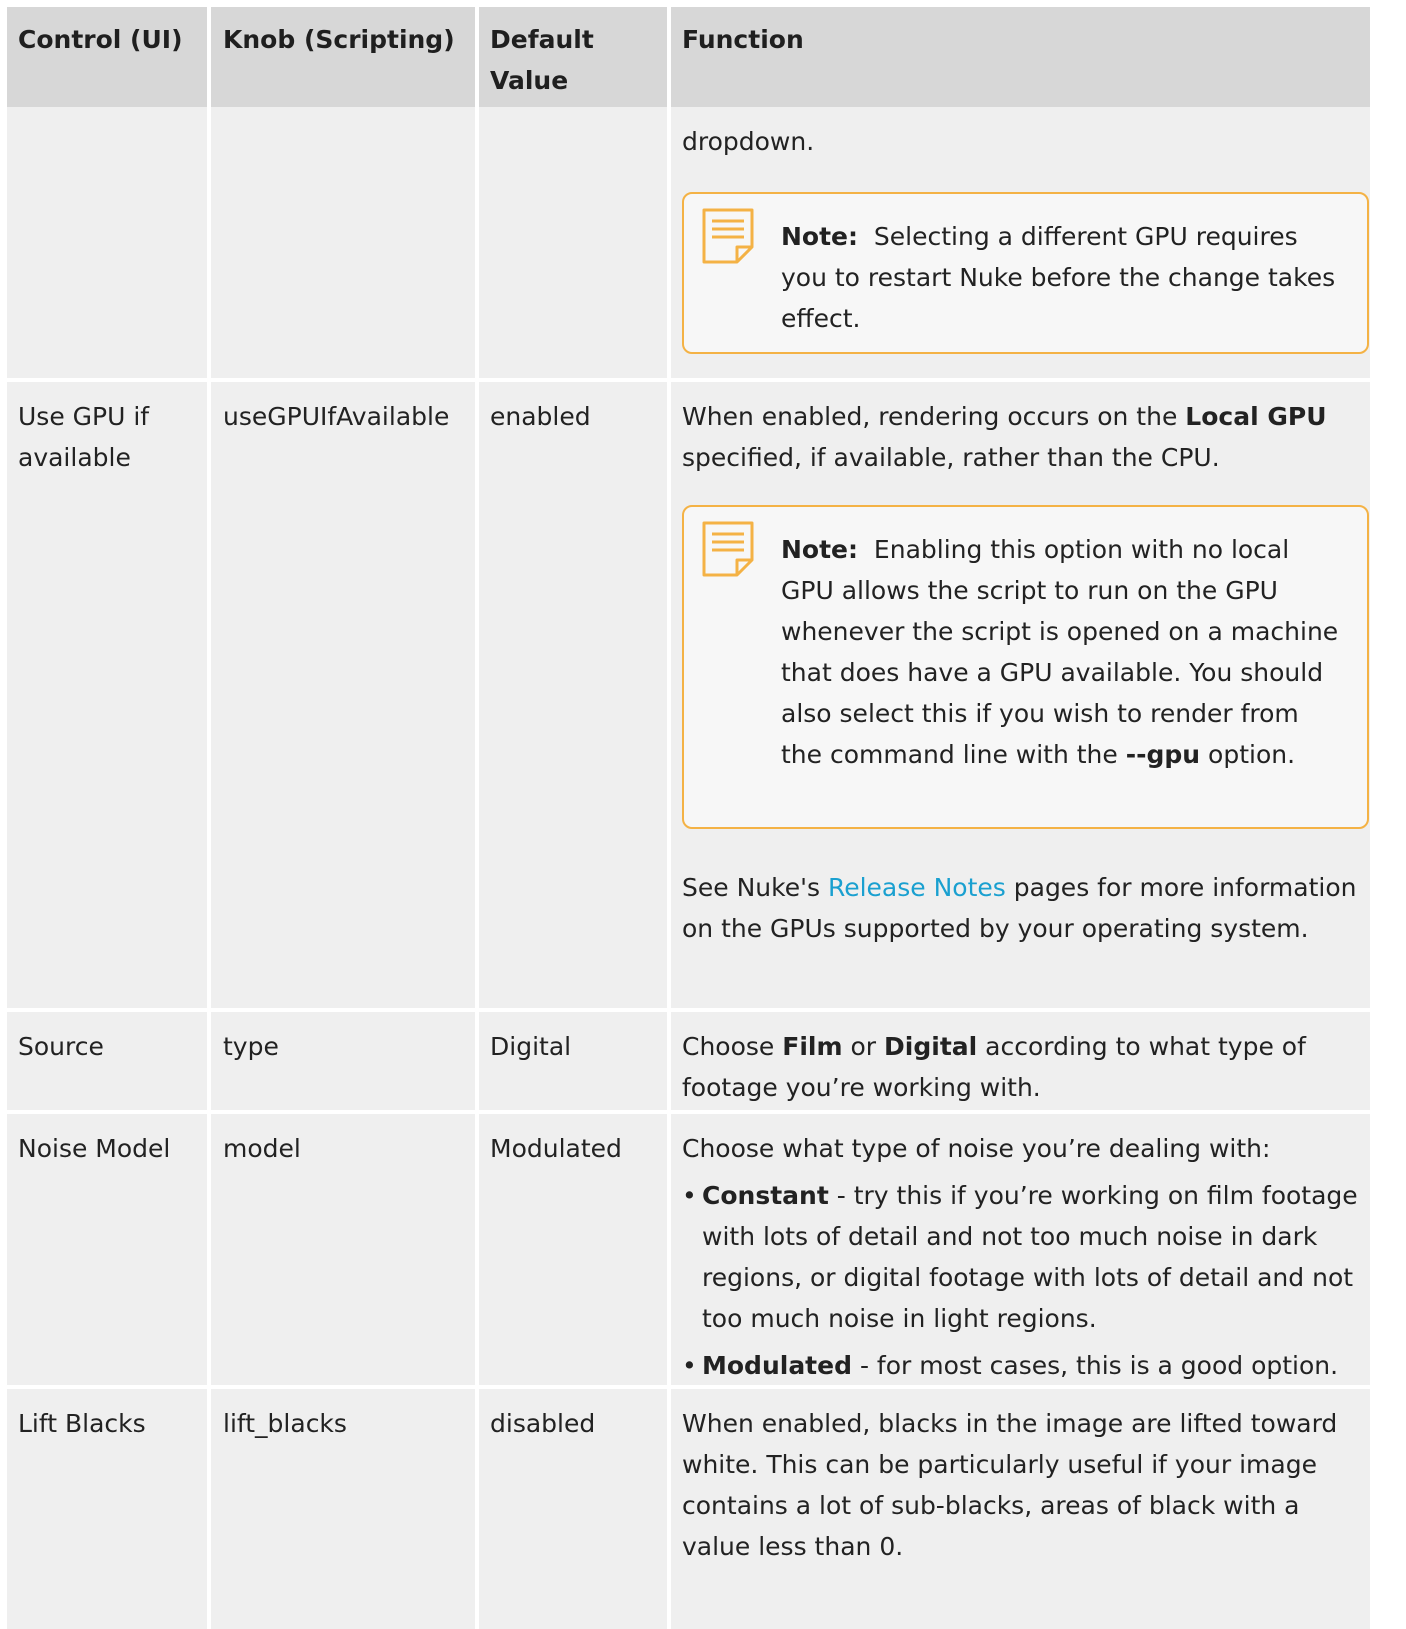  What do you see at coordinates (343, 1061) in the screenshot?
I see `cell-knob: type` at bounding box center [343, 1061].